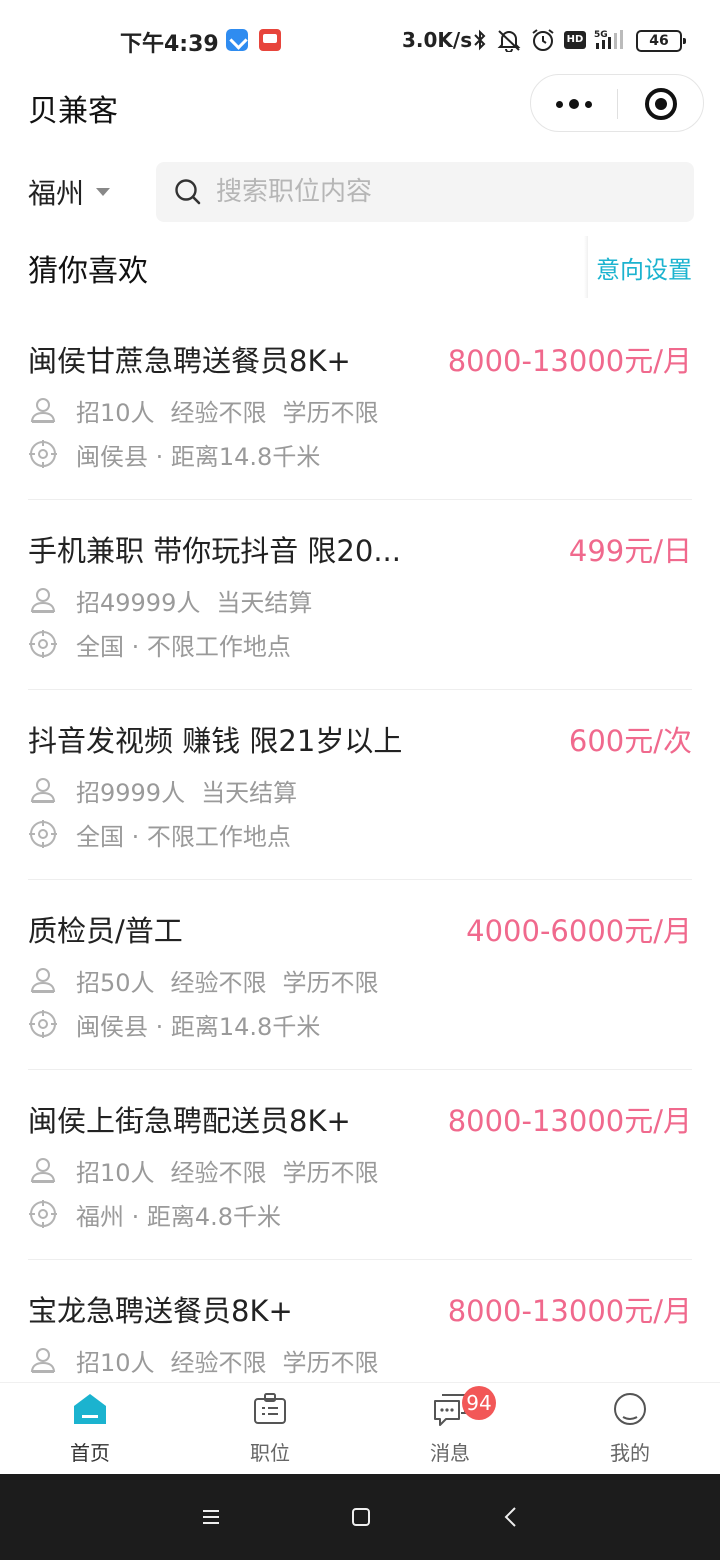 The height and width of the screenshot is (1560, 720). What do you see at coordinates (360, 1321) in the screenshot?
I see `job-card: 宝龙急聘送餐员8K+ 8000-13000元/月招10人 经验不限 学历不限` at bounding box center [360, 1321].